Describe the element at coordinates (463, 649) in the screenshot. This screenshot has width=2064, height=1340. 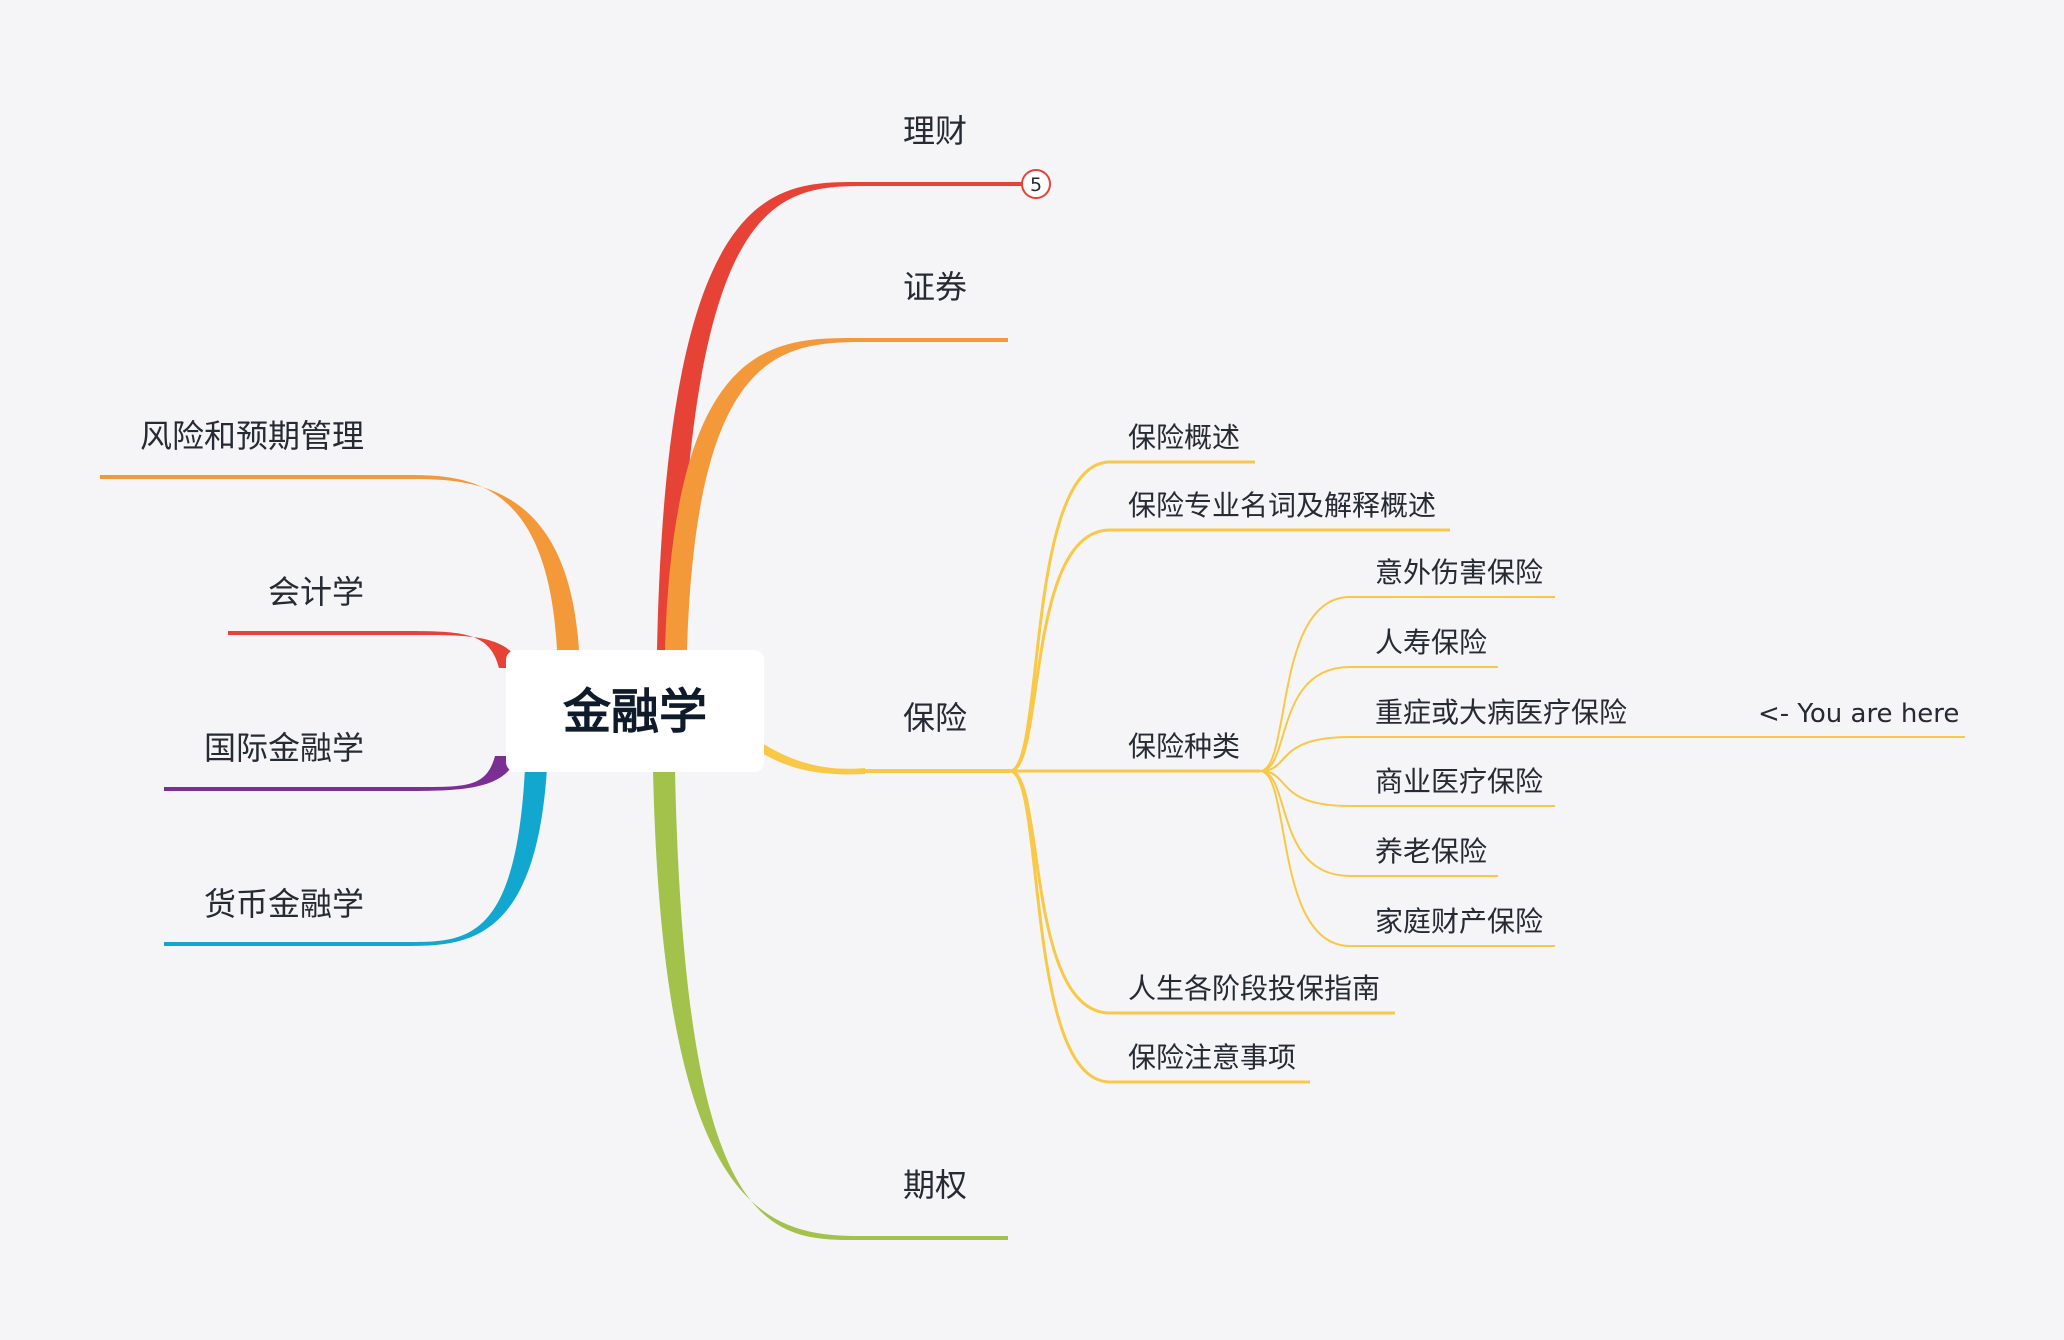
I see `branch-edge-kuaiji` at that location.